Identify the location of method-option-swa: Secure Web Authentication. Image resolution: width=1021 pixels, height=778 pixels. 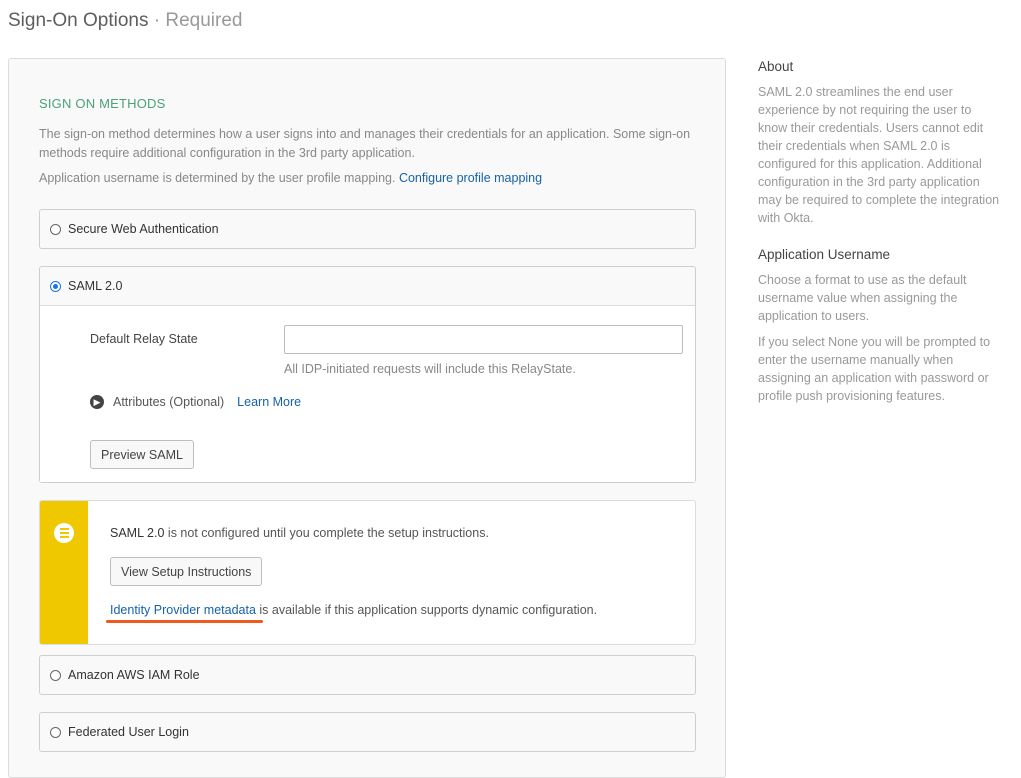
(367, 229).